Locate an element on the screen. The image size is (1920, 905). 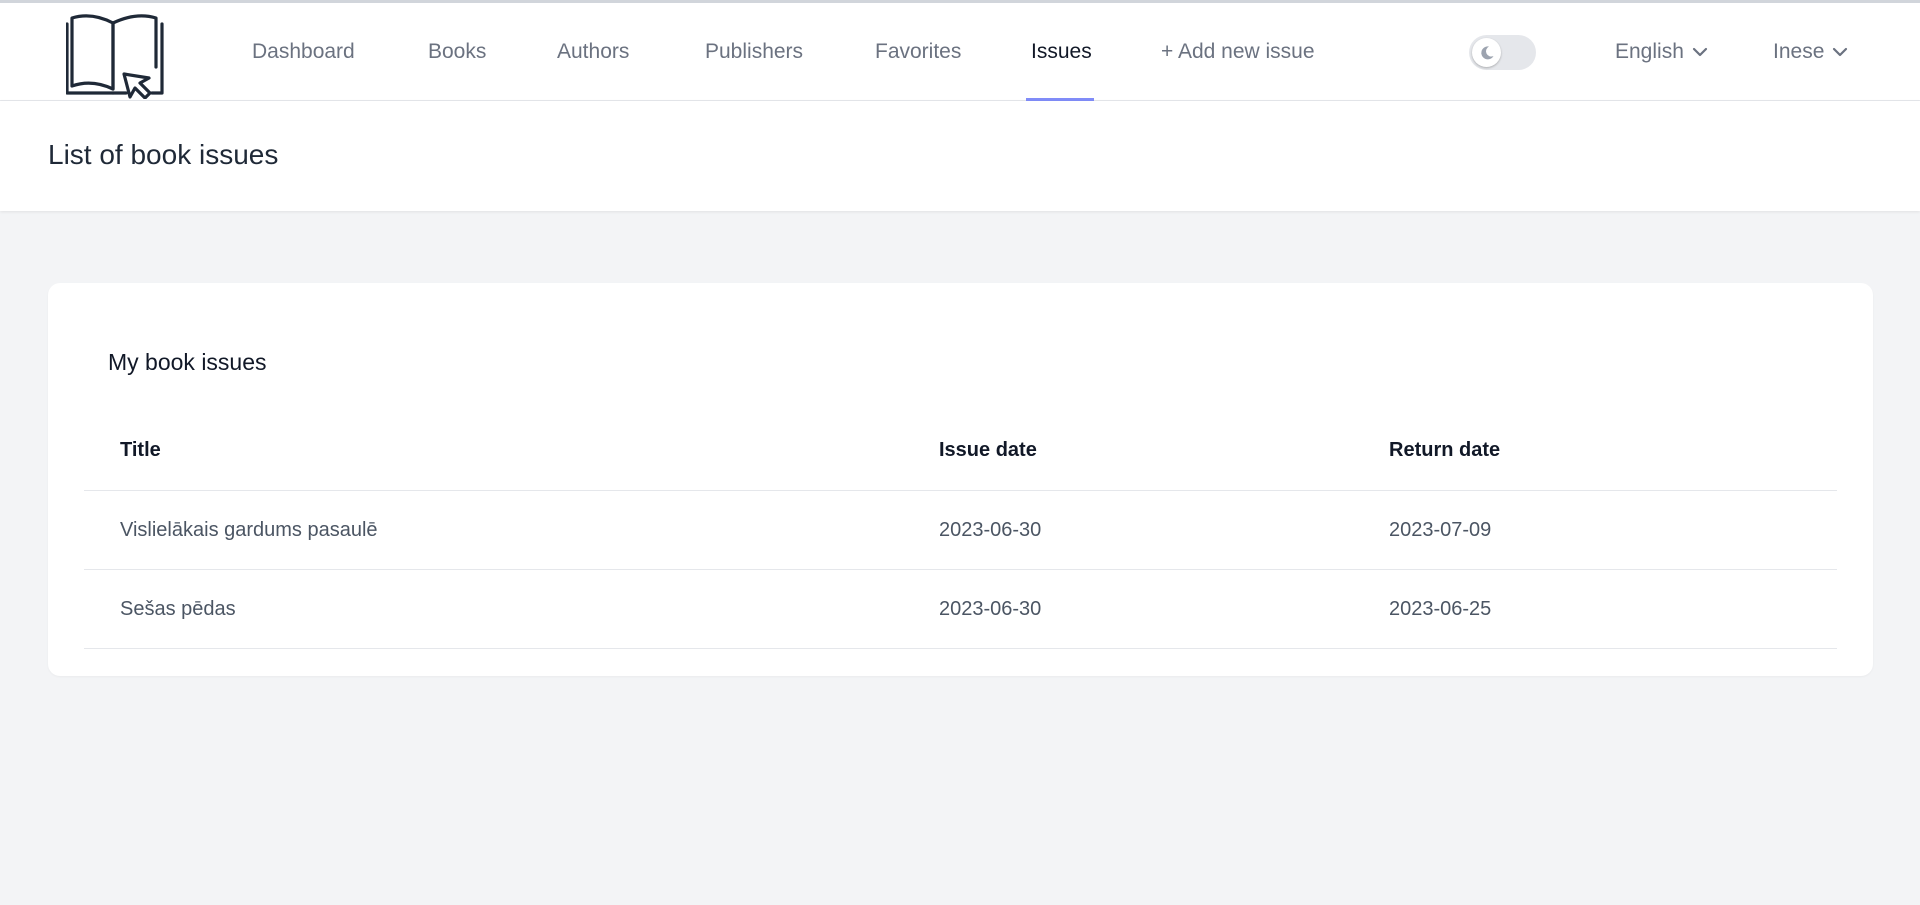
page-header: List of book issues is located at coordinates (960, 156).